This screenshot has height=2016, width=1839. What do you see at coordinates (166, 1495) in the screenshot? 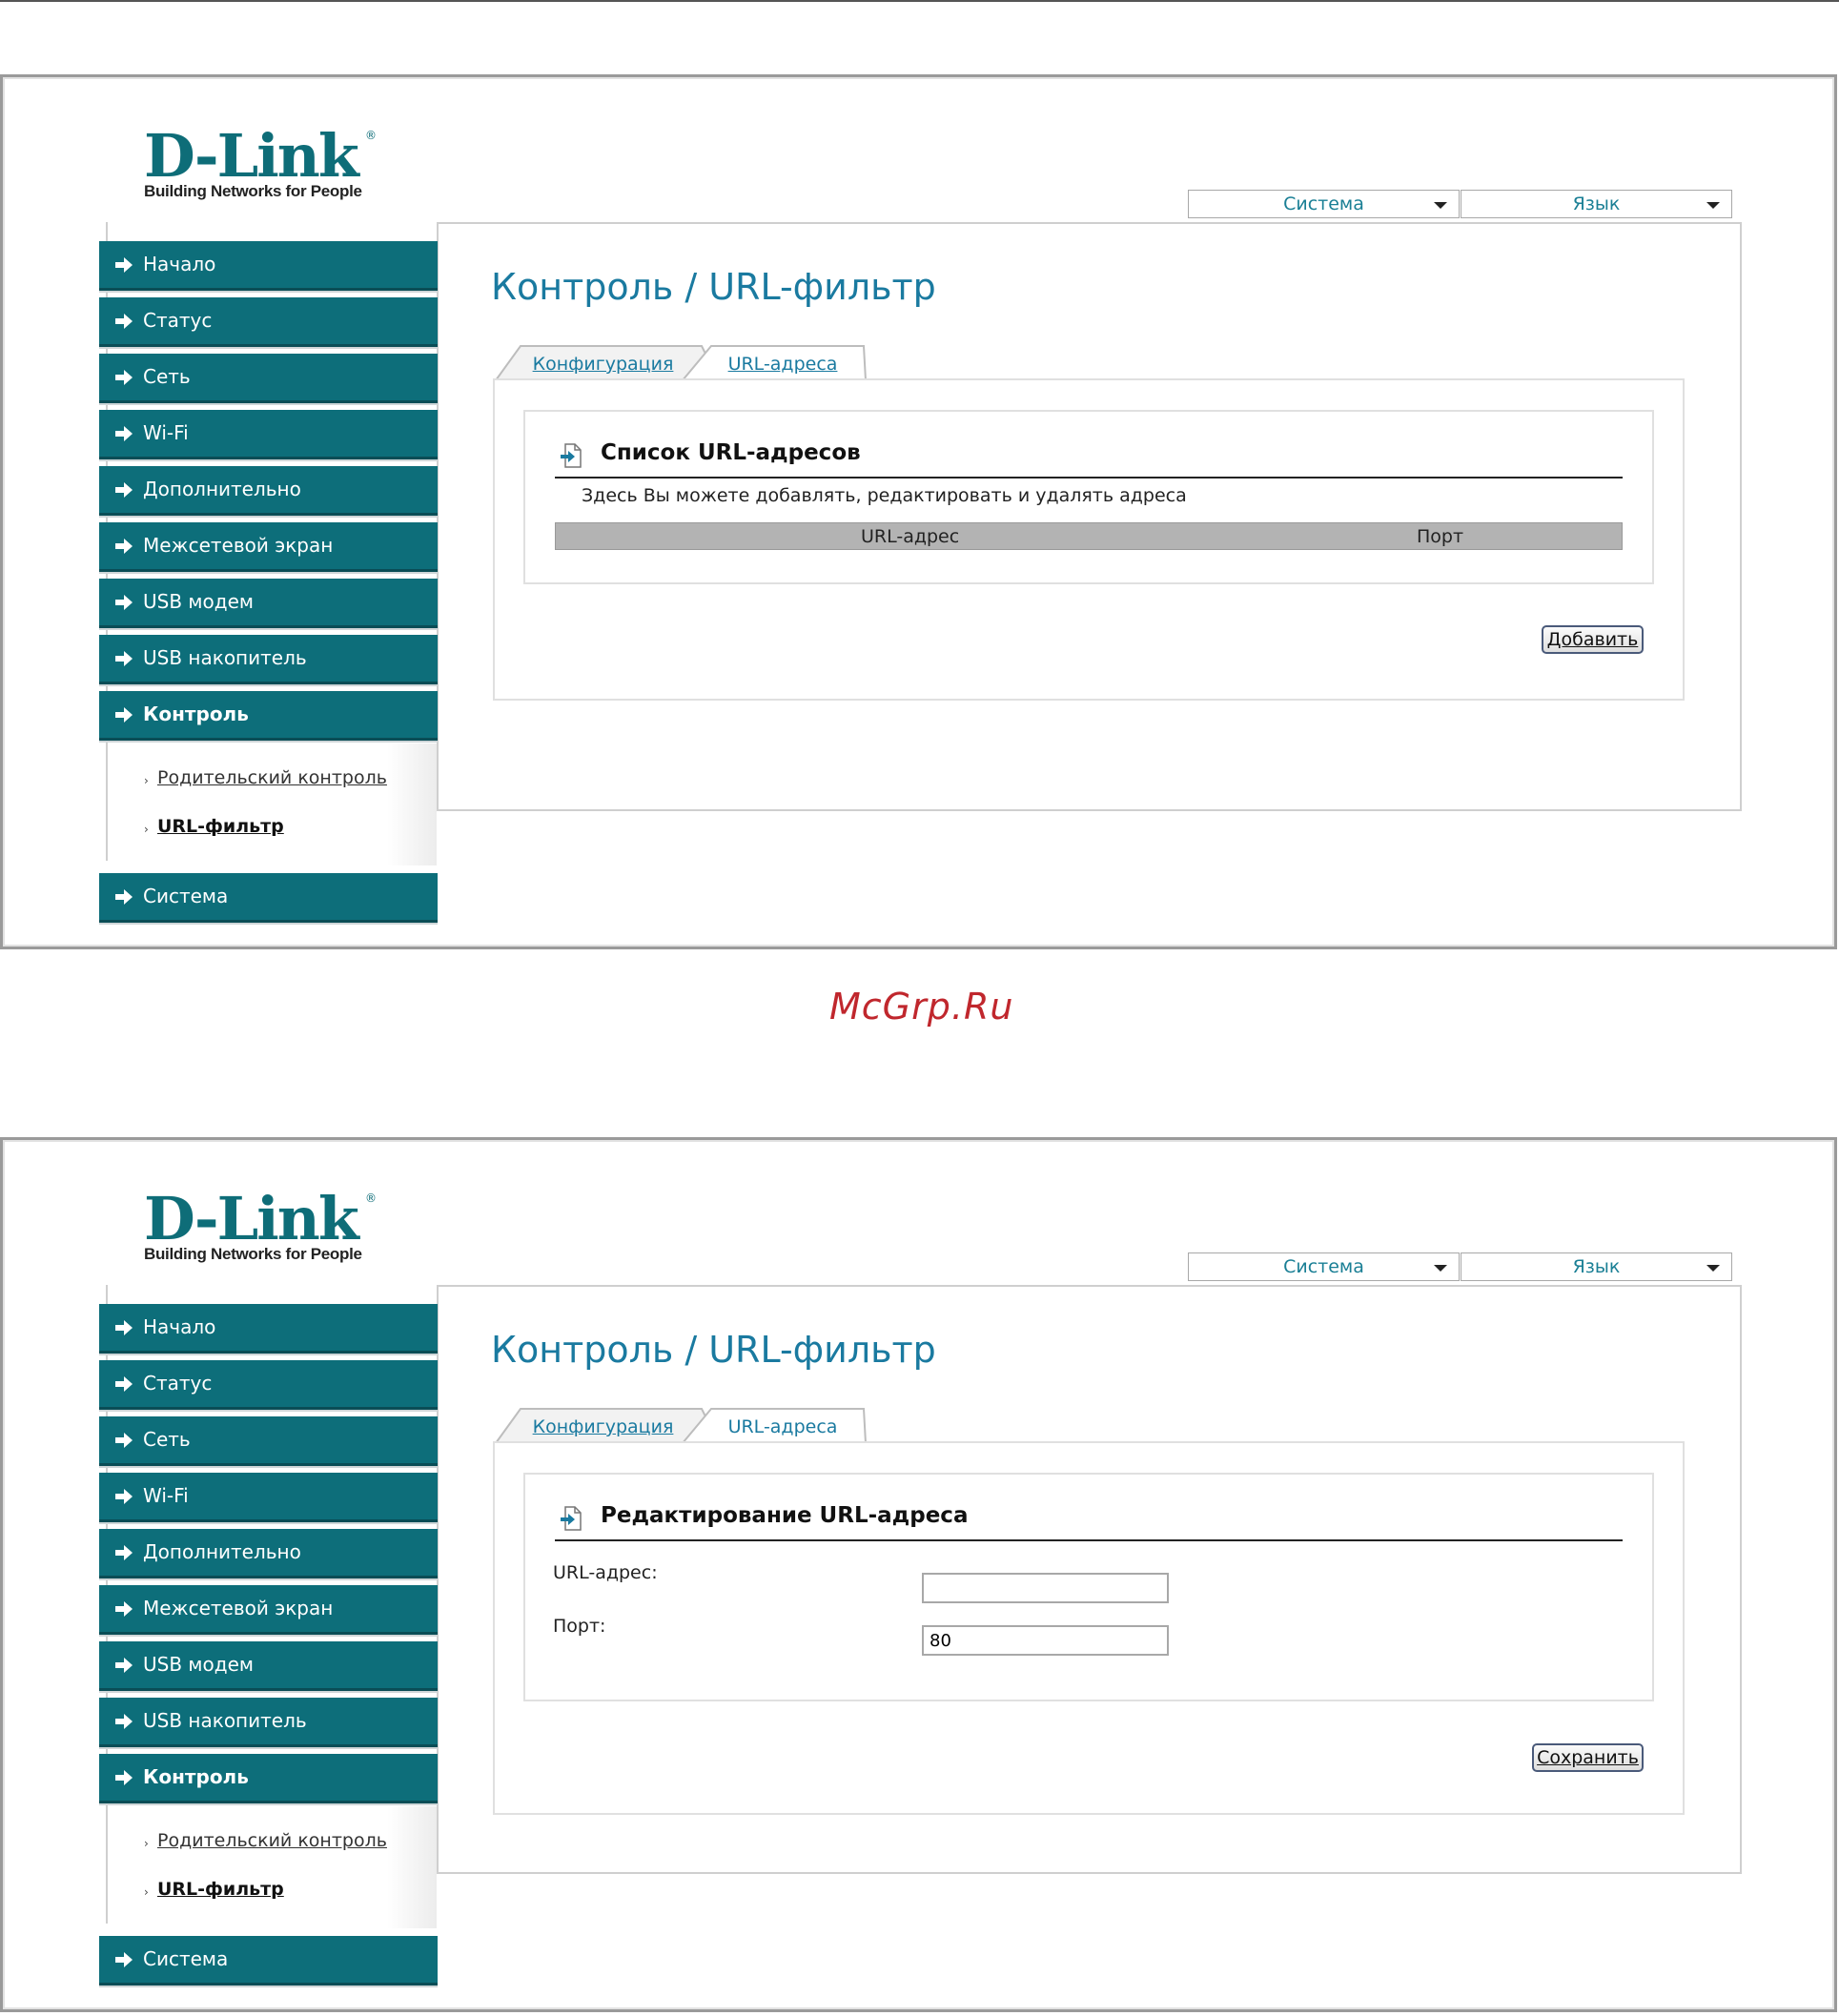
I see `sidebar-item-label: Wi-Fi` at bounding box center [166, 1495].